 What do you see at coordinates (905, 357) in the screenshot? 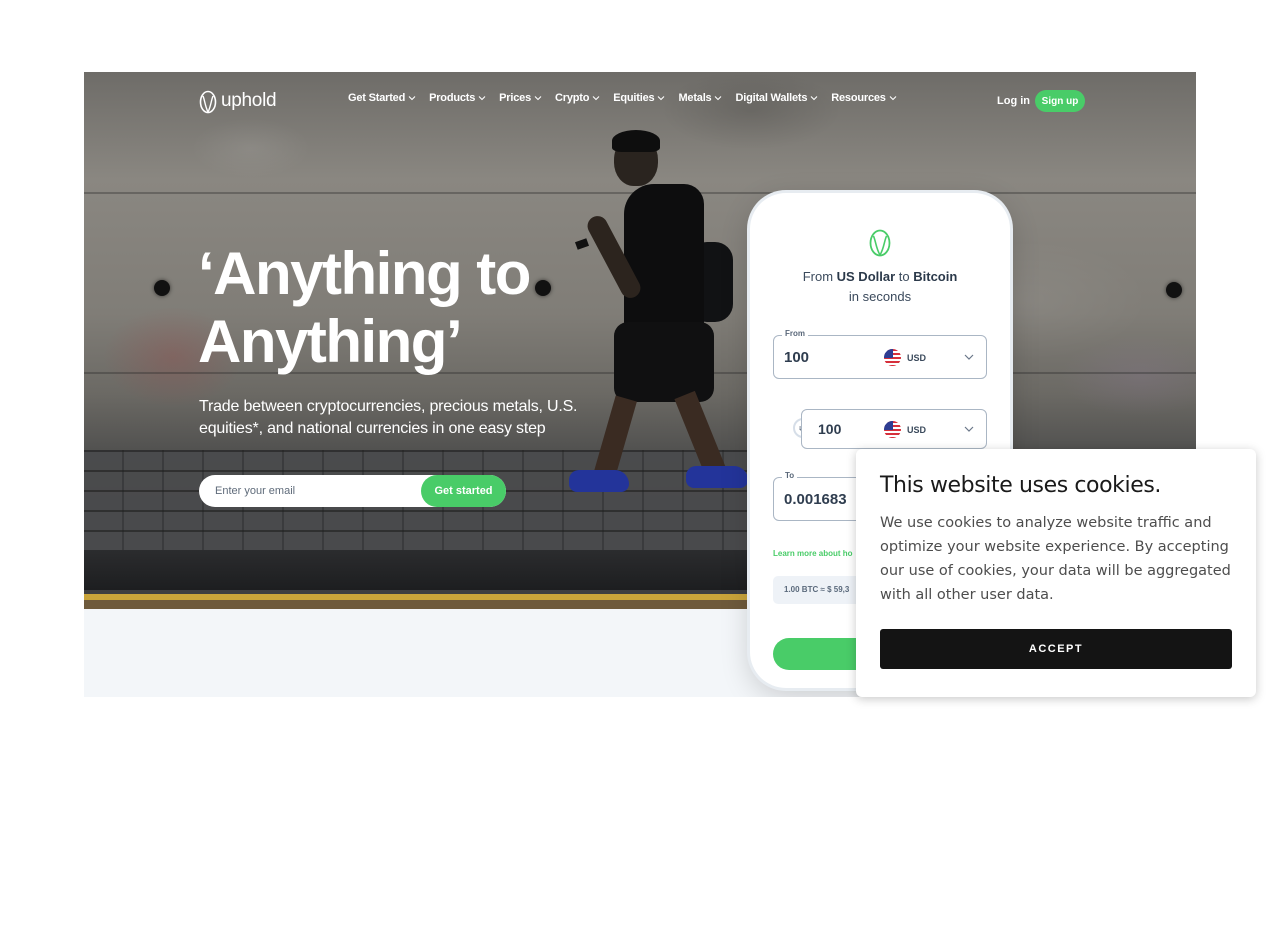
I see `from-currency-select: USD` at bounding box center [905, 357].